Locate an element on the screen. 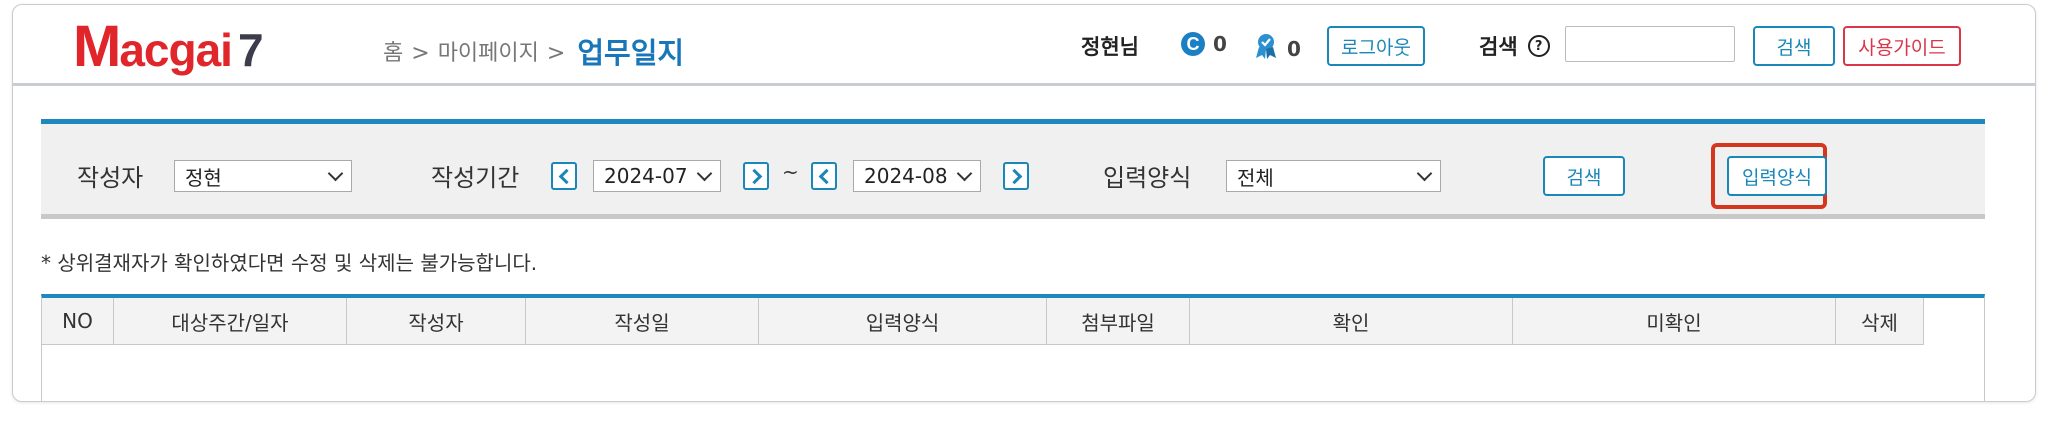 The width and height of the screenshot is (2048, 421). ribbon-count: 0 is located at coordinates (1277, 48).